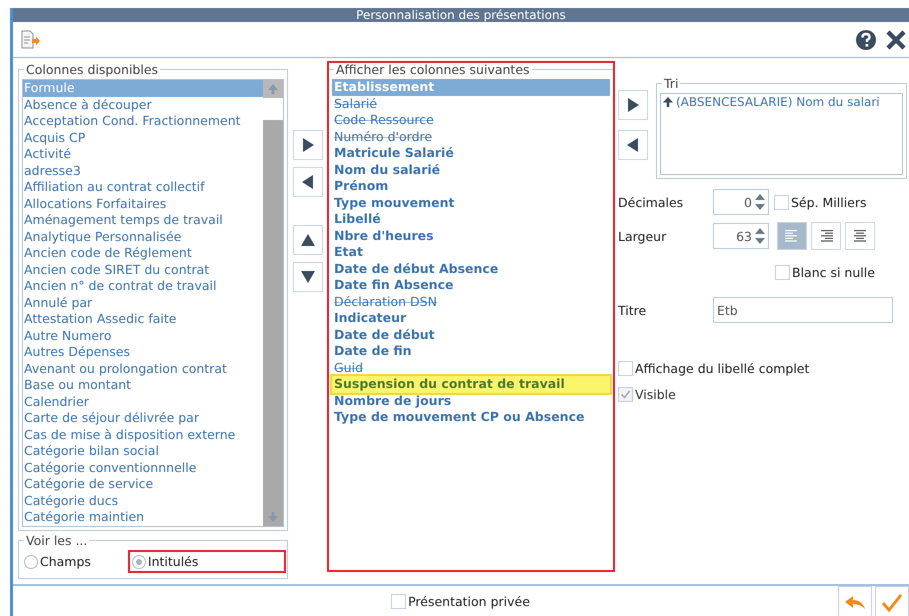 The width and height of the screenshot is (909, 616). Describe the element at coordinates (471, 219) in the screenshot. I see `list-item: Libellé` at that location.